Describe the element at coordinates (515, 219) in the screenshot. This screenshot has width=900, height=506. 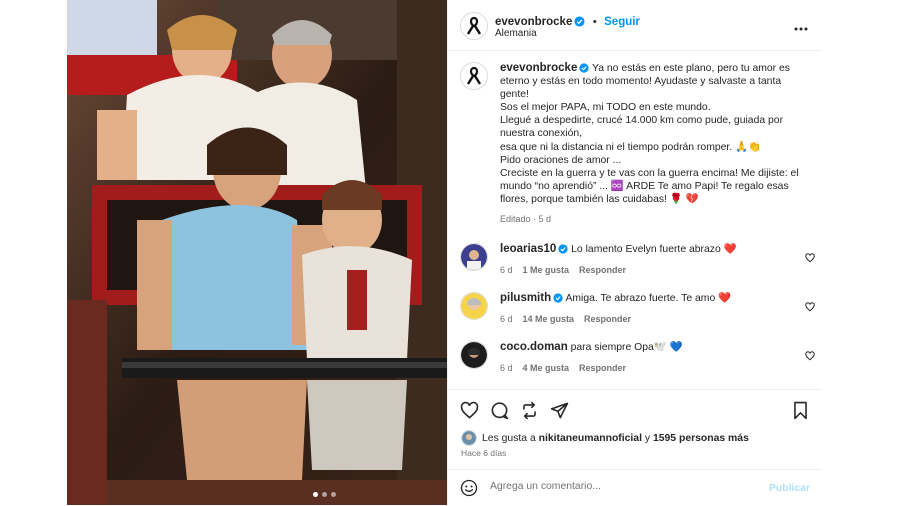
I see `edited-label: Editado` at that location.